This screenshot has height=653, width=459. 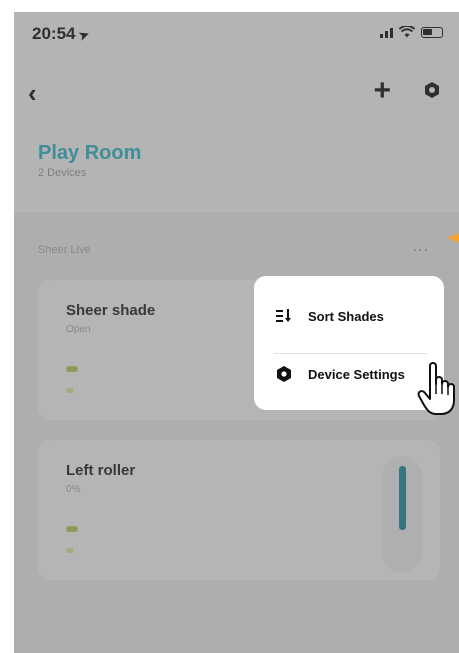 I want to click on pointer-hand-cursor-icon, so click(x=436, y=388).